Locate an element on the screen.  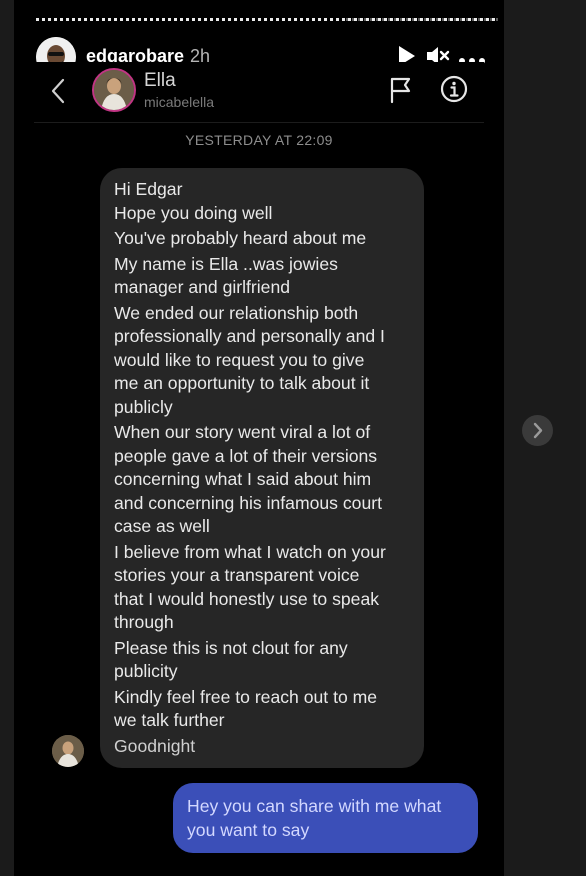
message-line: me an opportunity to talk about it is located at coordinates (242, 383).